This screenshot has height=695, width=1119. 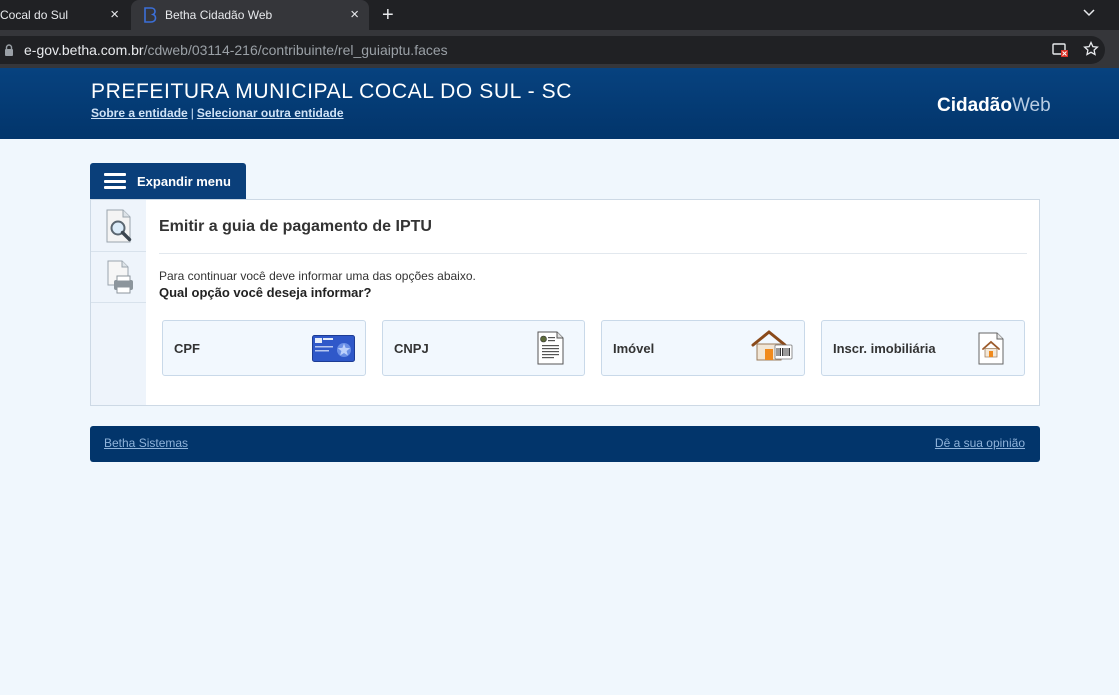 I want to click on house-barcode-icon, so click(x=772, y=345).